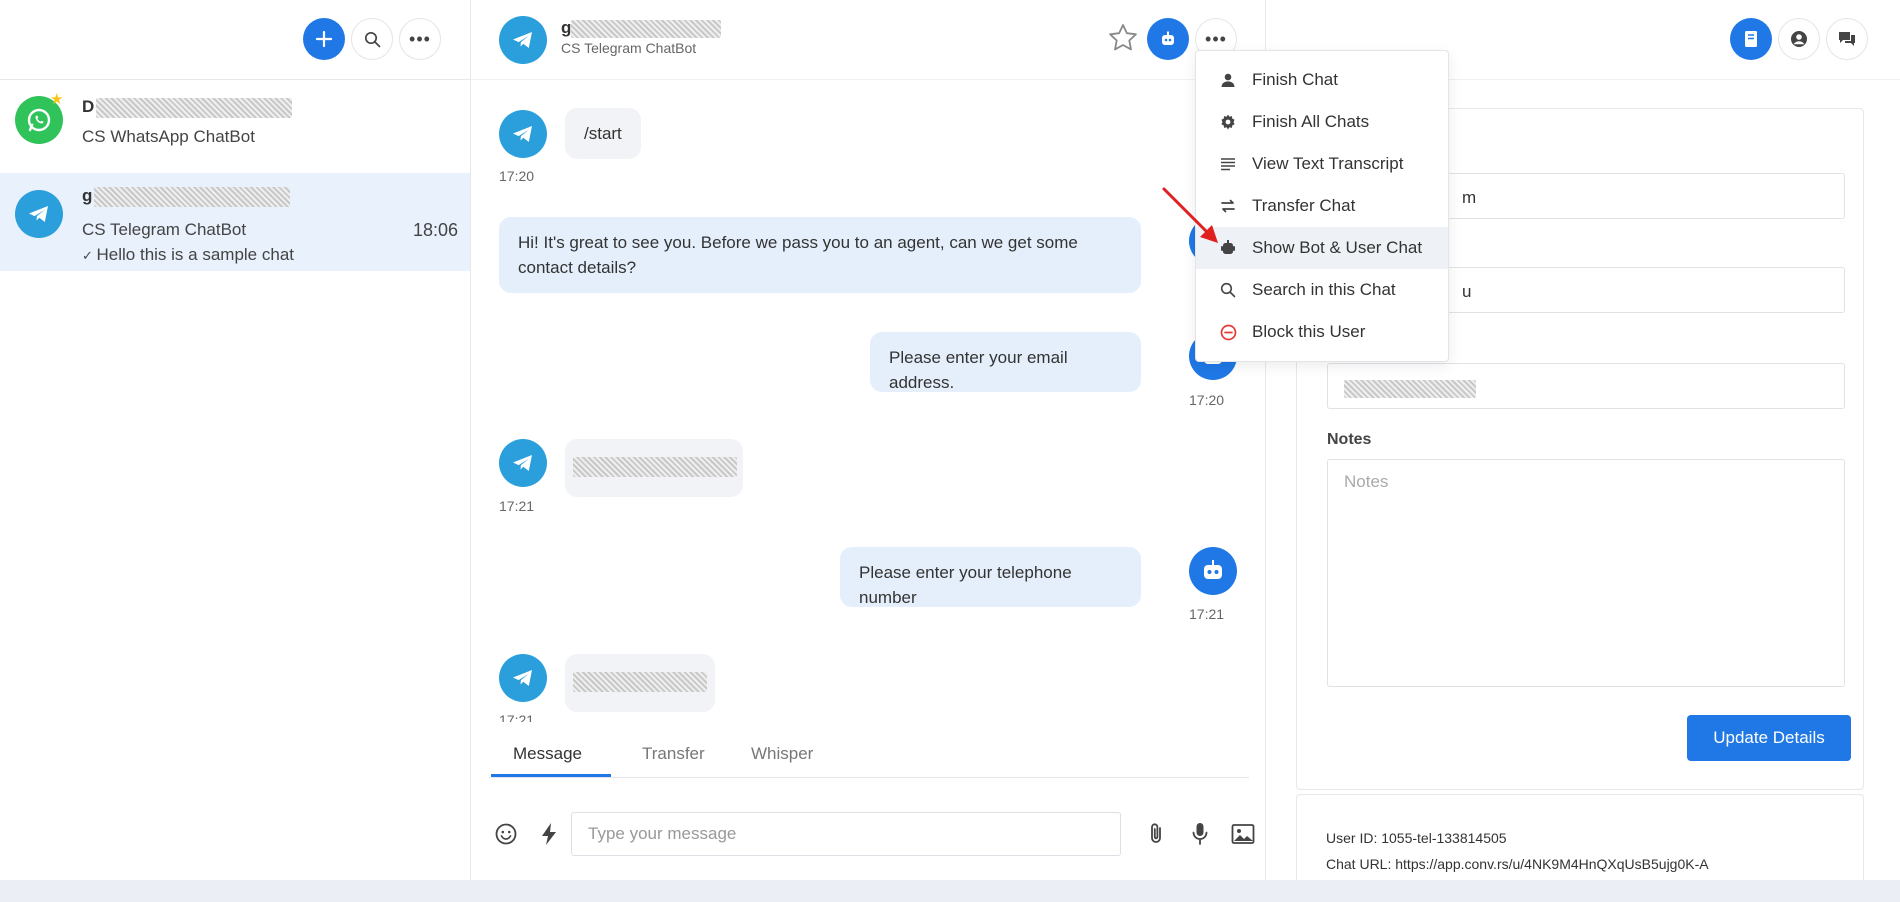 This screenshot has width=1900, height=902. What do you see at coordinates (1416, 838) in the screenshot?
I see `user-id-text: User ID: 1055-tel-133814505` at bounding box center [1416, 838].